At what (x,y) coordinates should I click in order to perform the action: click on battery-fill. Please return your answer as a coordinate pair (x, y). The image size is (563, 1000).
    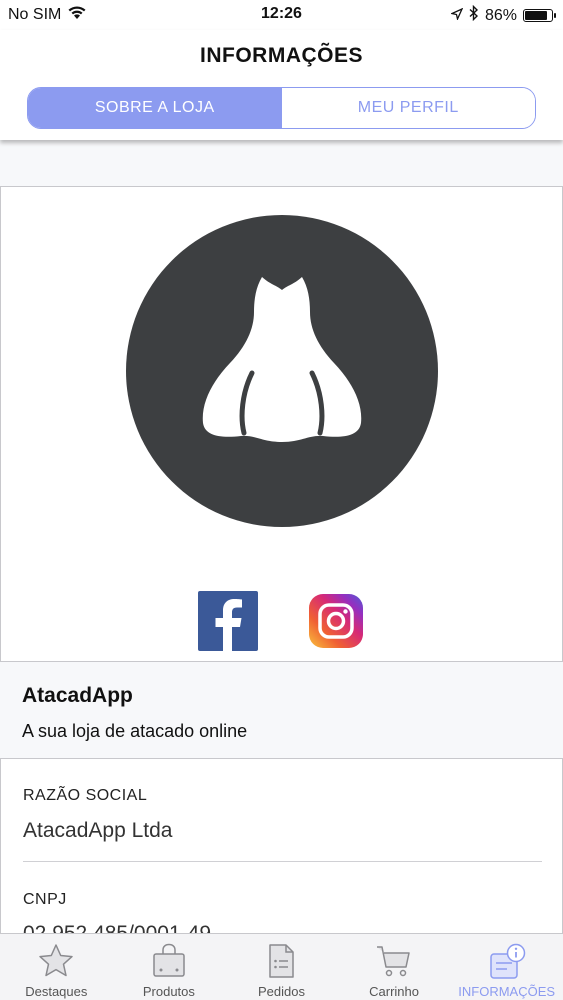
    Looking at the image, I should click on (536, 15).